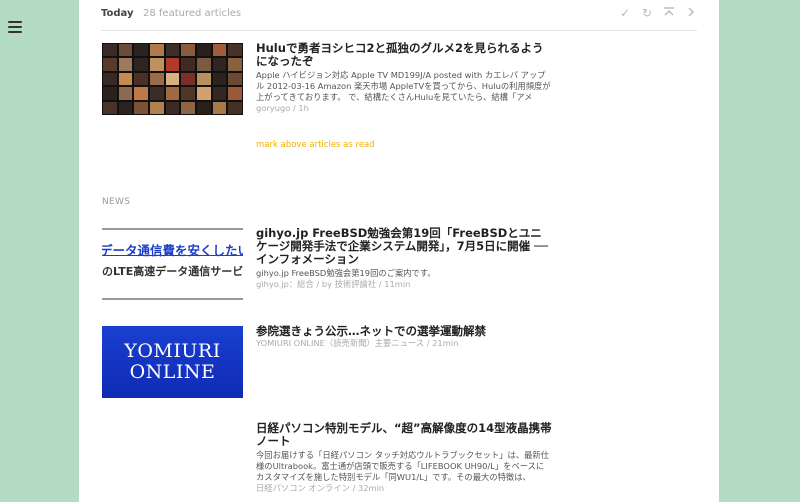  Describe the element at coordinates (404, 55) in the screenshot. I see `article-title: Huluで勇者ヨシヒコ2と孤独のグルメ2を見られるようになったぞ` at that location.